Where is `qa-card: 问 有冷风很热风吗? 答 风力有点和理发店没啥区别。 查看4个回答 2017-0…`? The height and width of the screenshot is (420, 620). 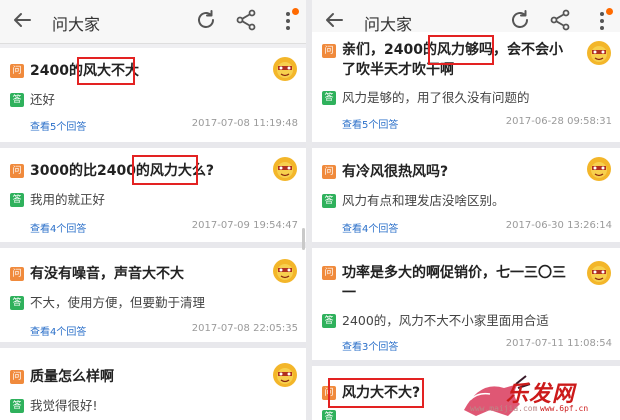
qa-card: 问 有冷风很热风吗? 答 风力有点和理发店没啥区别。 查看4个回答 2017-0… is located at coordinates (466, 195).